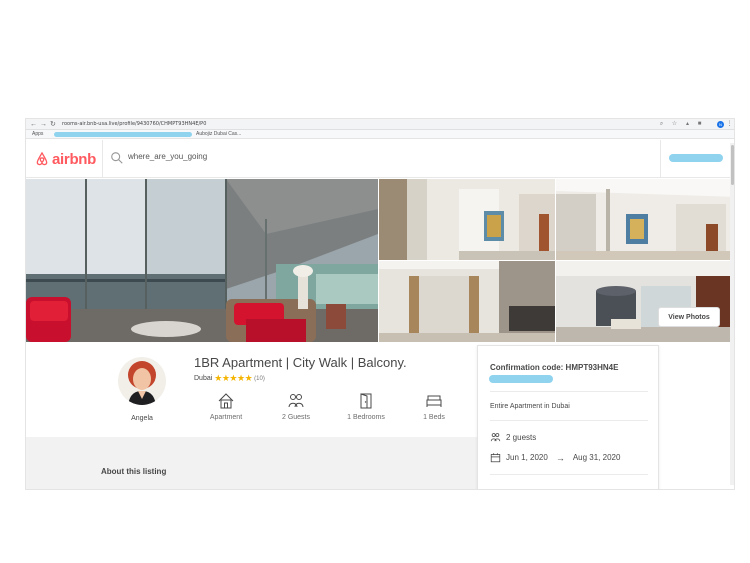 The image size is (750, 563). What do you see at coordinates (295, 417) in the screenshot?
I see `amenity-label: 2 Guests` at bounding box center [295, 417].